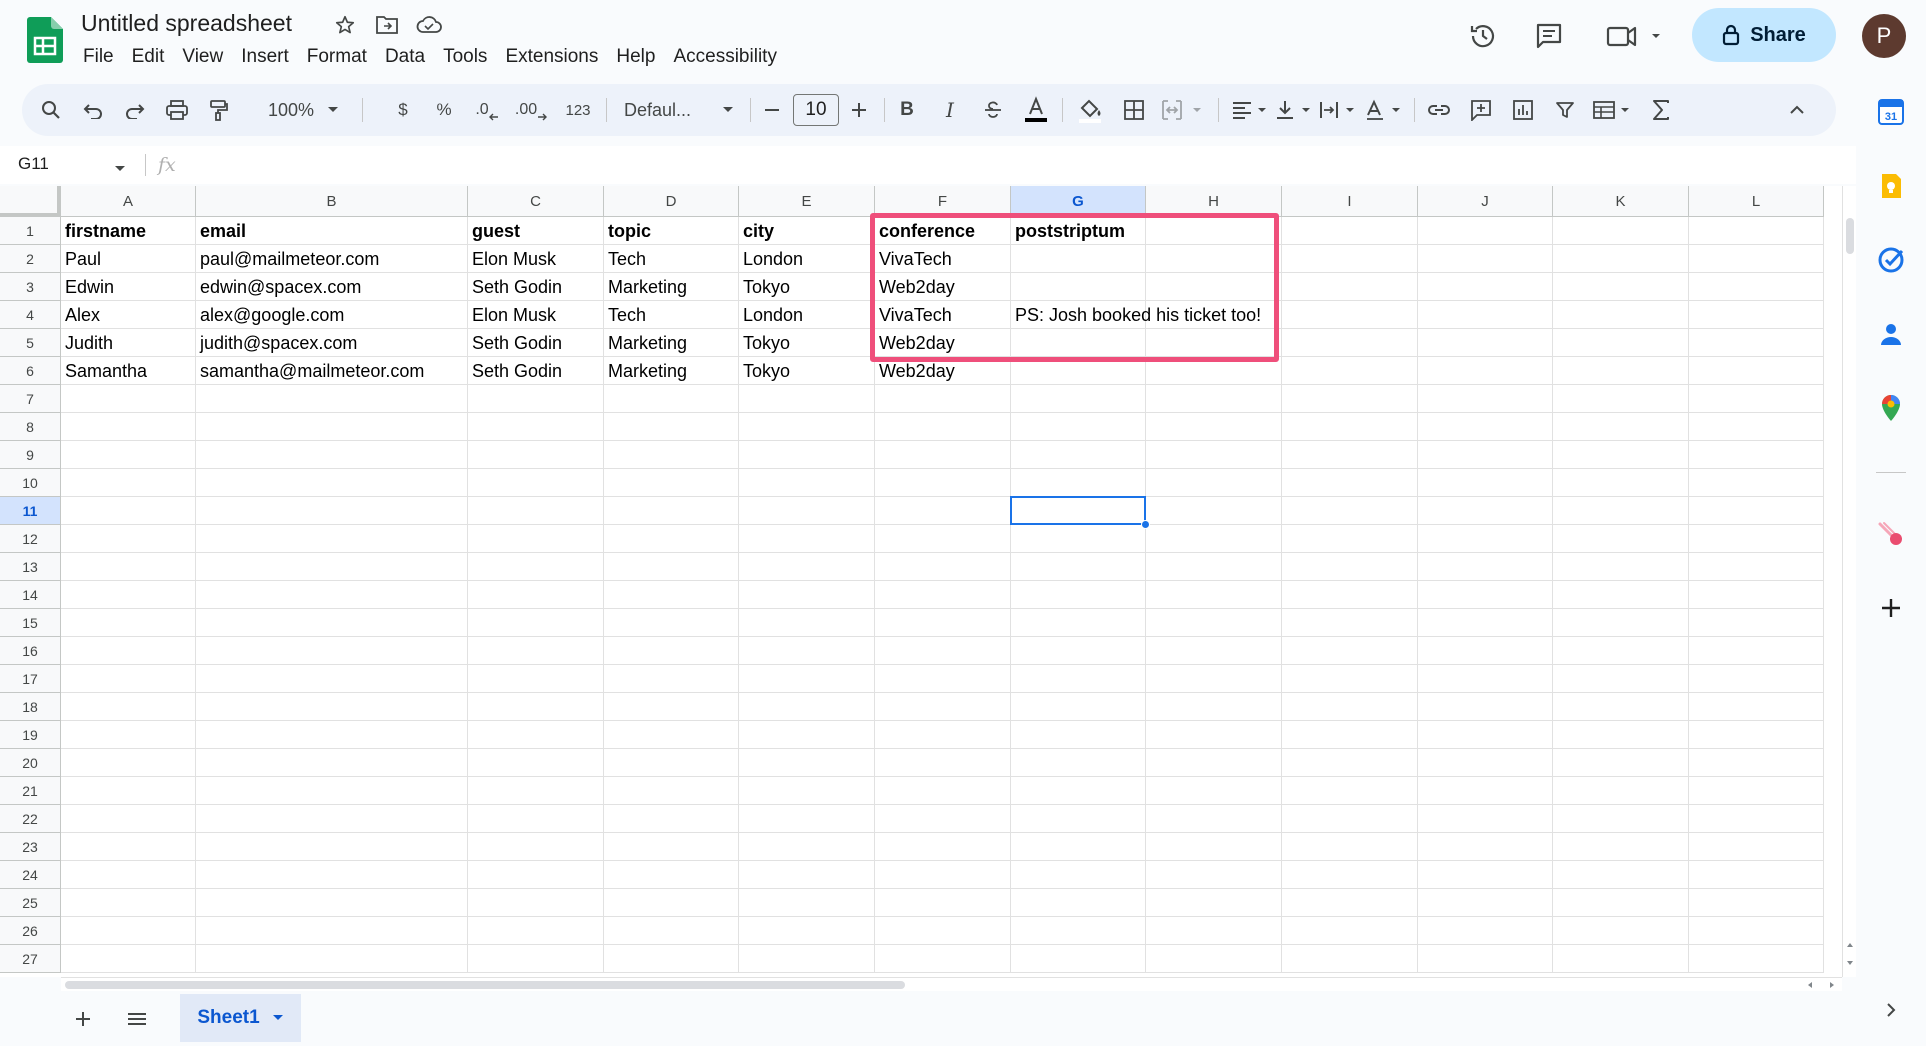 This screenshot has height=1046, width=1926. I want to click on cell-f7, so click(943, 399).